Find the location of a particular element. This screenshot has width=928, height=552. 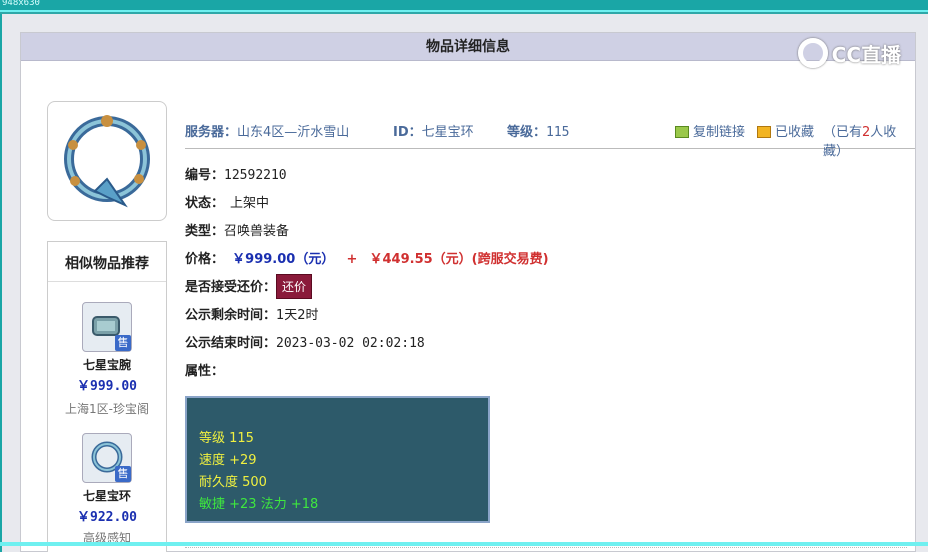

copy-link-icon is located at coordinates (682, 132).